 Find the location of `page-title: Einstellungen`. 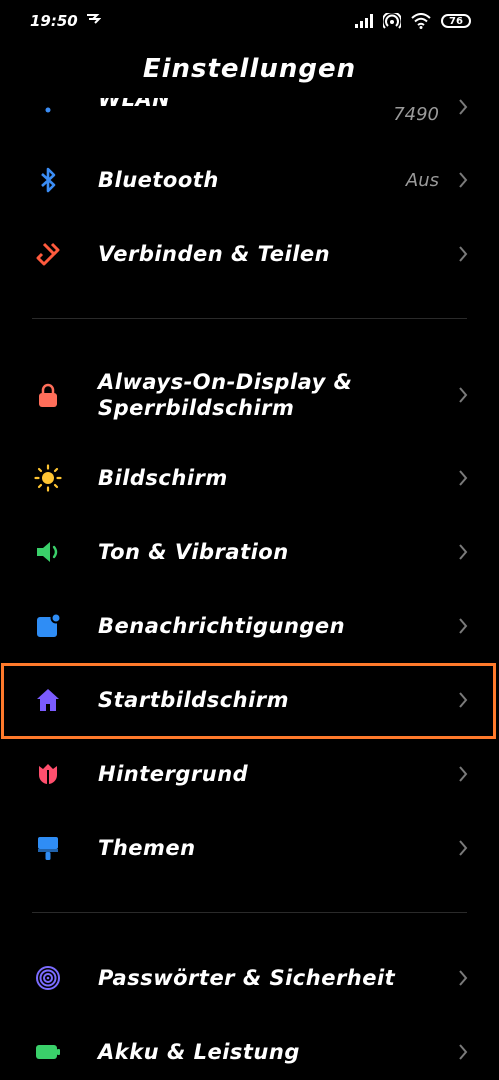

page-title: Einstellungen is located at coordinates (249, 69).